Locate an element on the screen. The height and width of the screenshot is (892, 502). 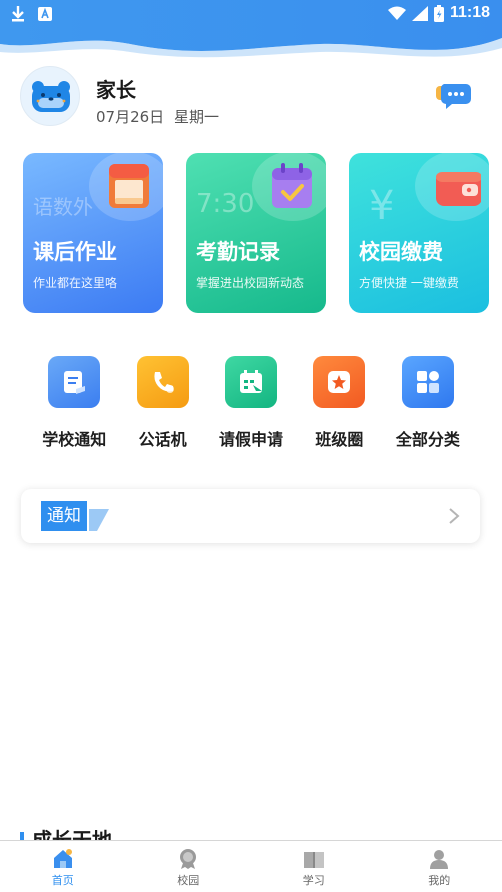
card-subtitle: 方便快捷 一键缴费 is located at coordinates (409, 283).